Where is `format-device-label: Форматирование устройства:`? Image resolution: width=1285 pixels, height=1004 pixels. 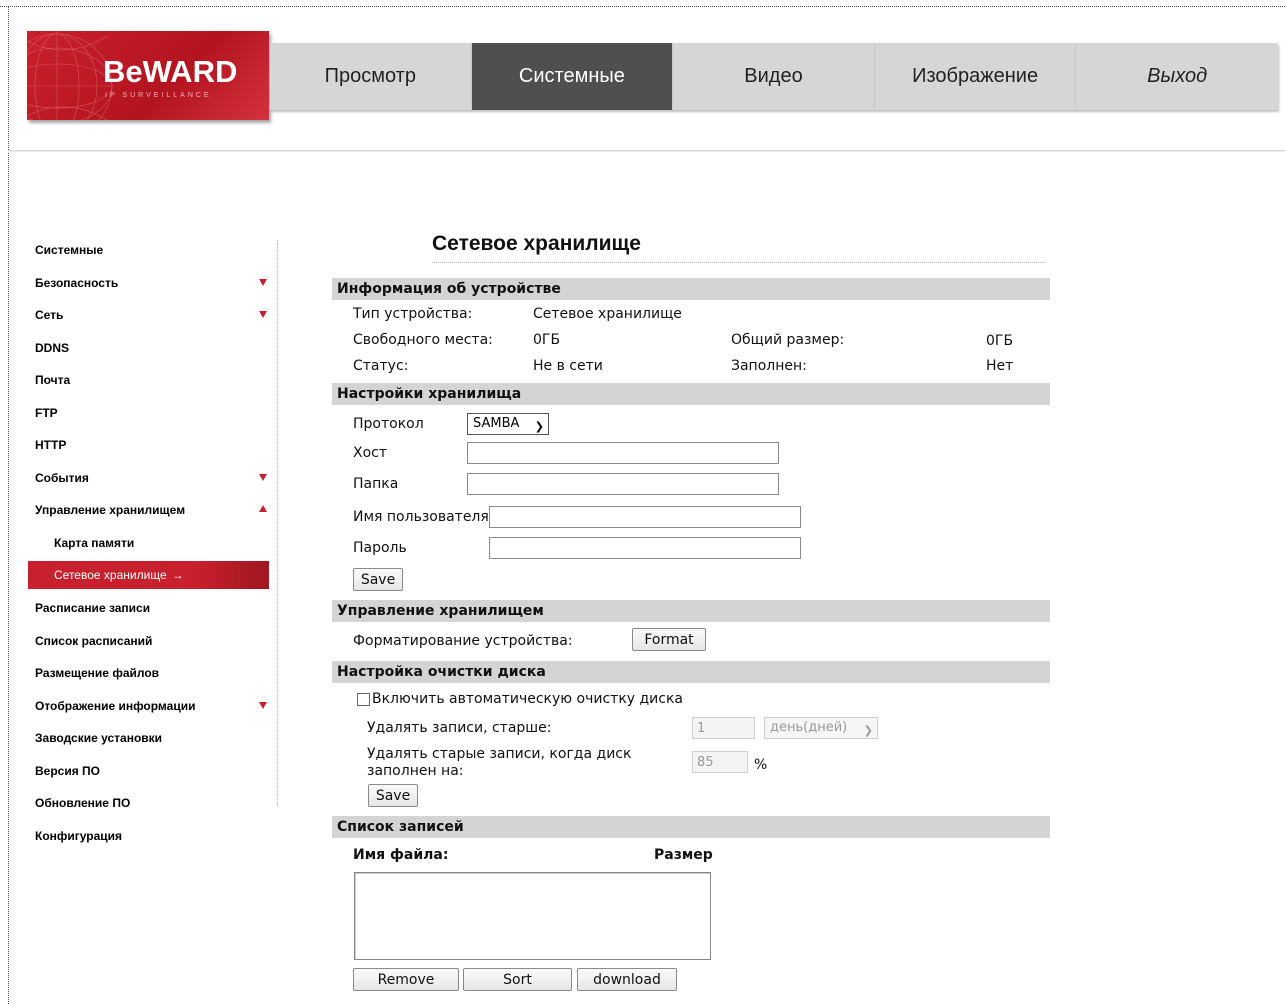 format-device-label: Форматирование устройства: is located at coordinates (463, 641).